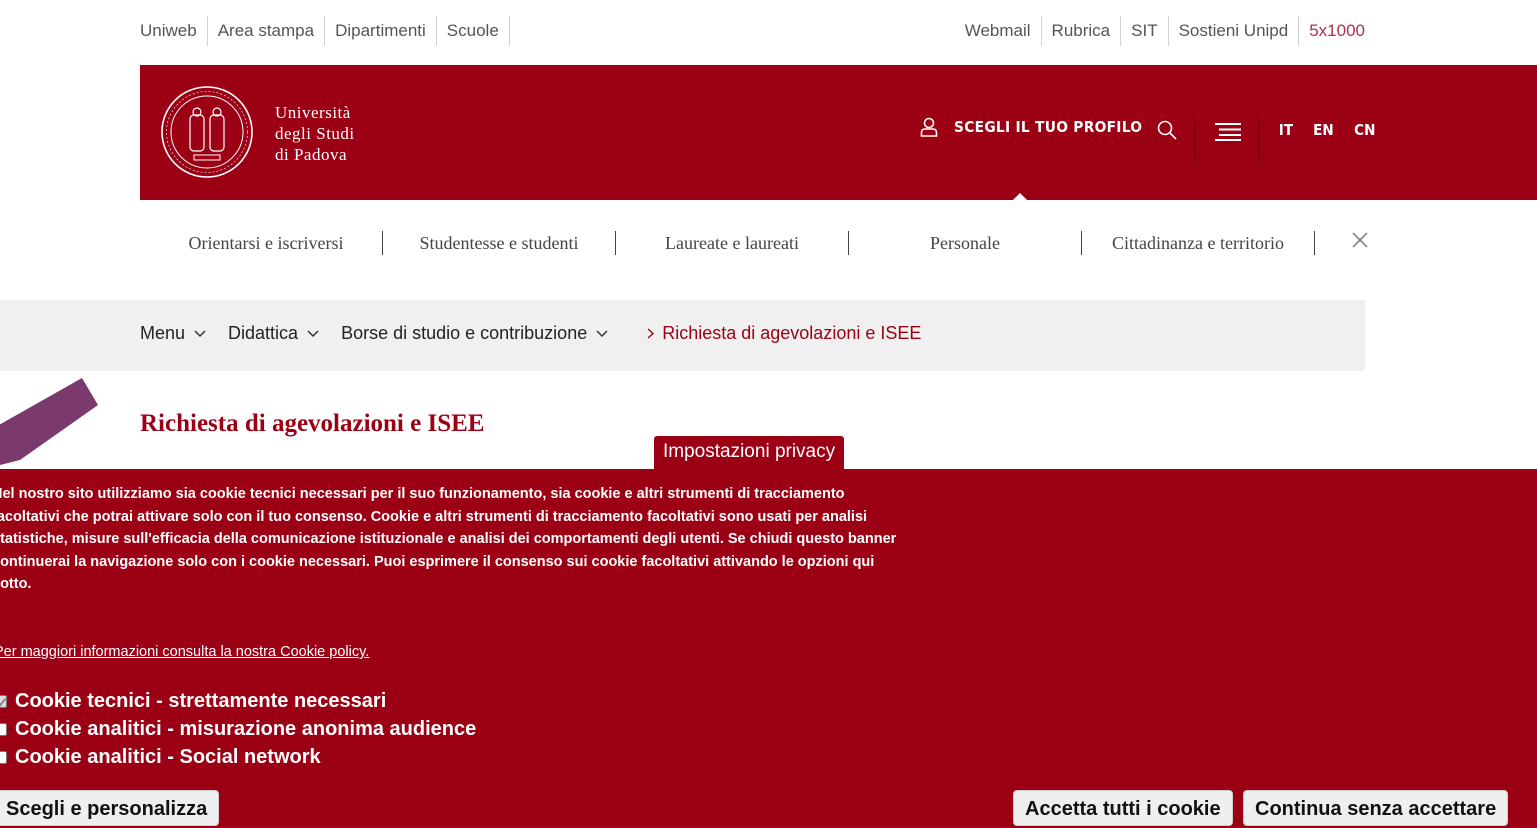  I want to click on breadcrumb-label: Borse di studio e contribuzione, so click(464, 333).